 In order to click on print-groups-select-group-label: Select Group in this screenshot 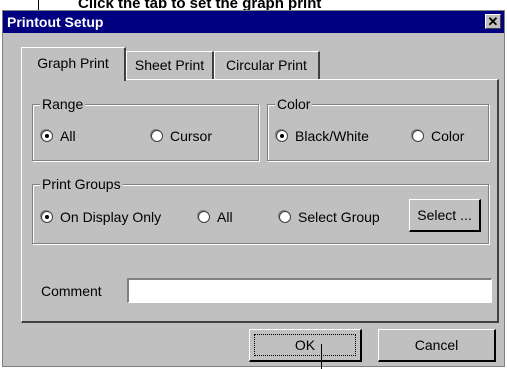, I will do `click(339, 217)`.